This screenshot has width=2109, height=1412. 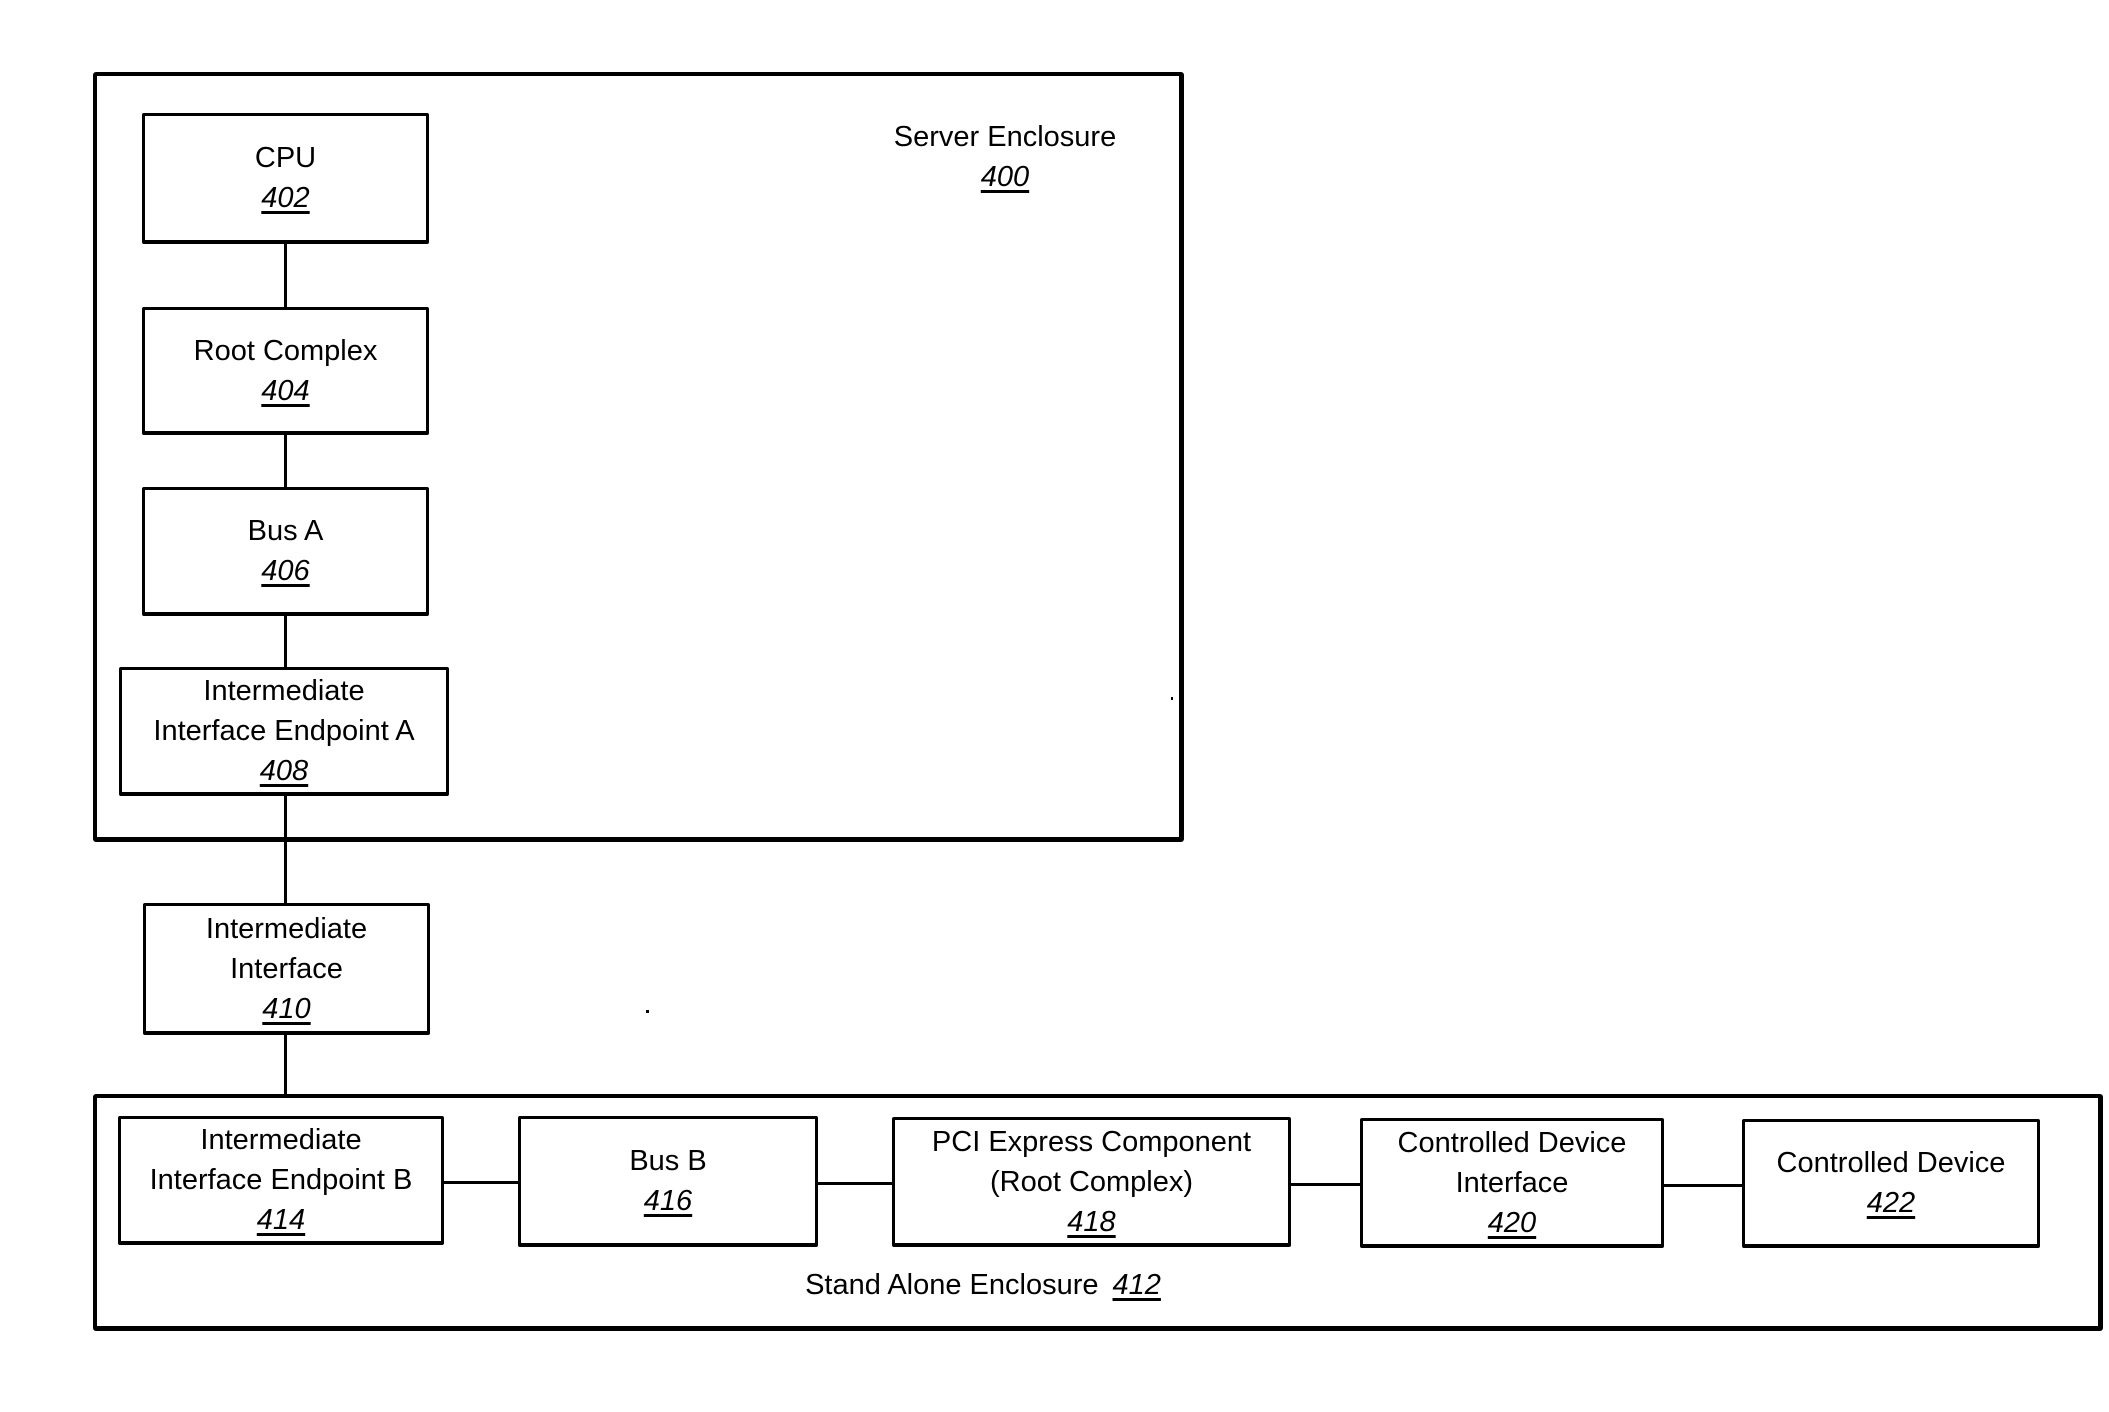 I want to click on component-ref-number: 408, so click(x=284, y=771).